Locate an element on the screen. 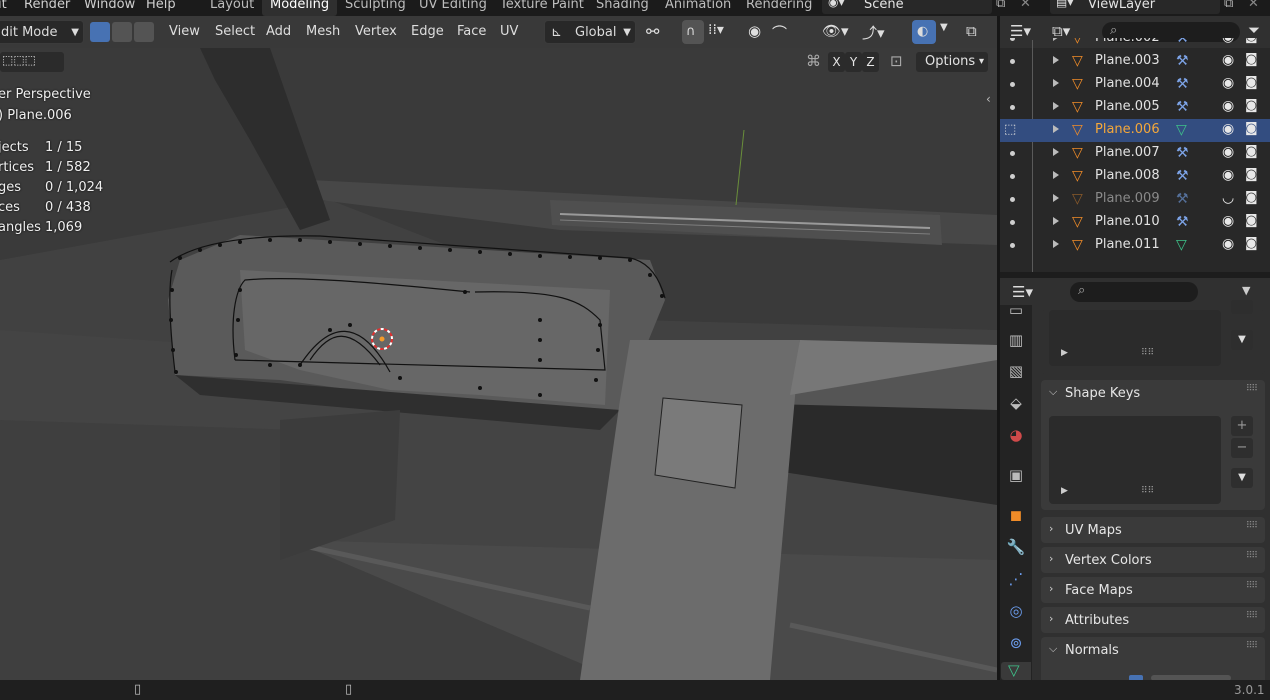 The image size is (1270, 700). object-name: Plane.004 is located at coordinates (1127, 83).